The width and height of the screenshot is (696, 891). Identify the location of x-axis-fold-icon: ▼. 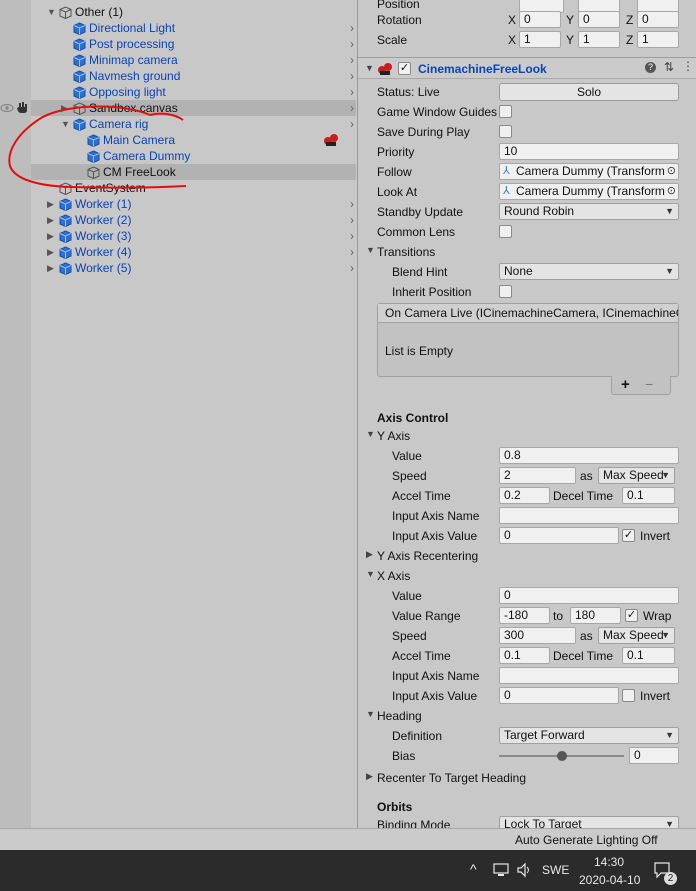
(370, 574).